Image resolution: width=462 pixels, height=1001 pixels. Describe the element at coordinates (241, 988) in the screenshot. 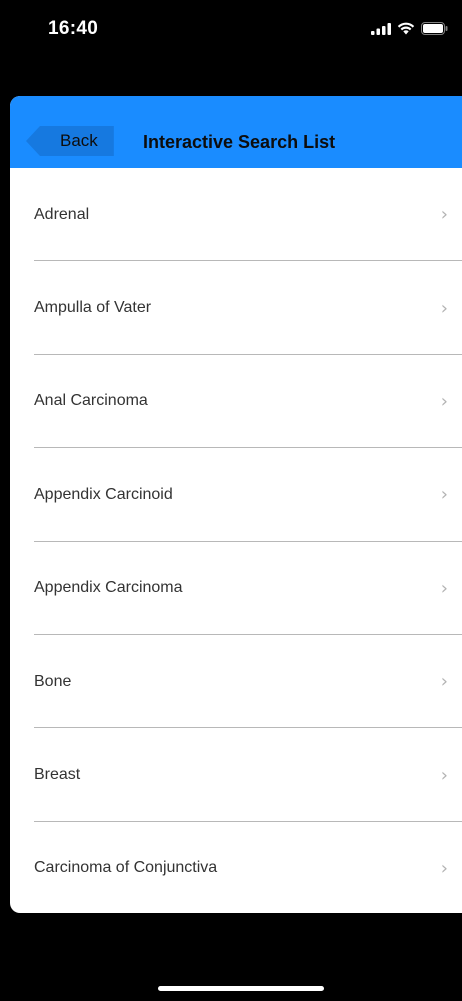

I see `home-indicator` at that location.